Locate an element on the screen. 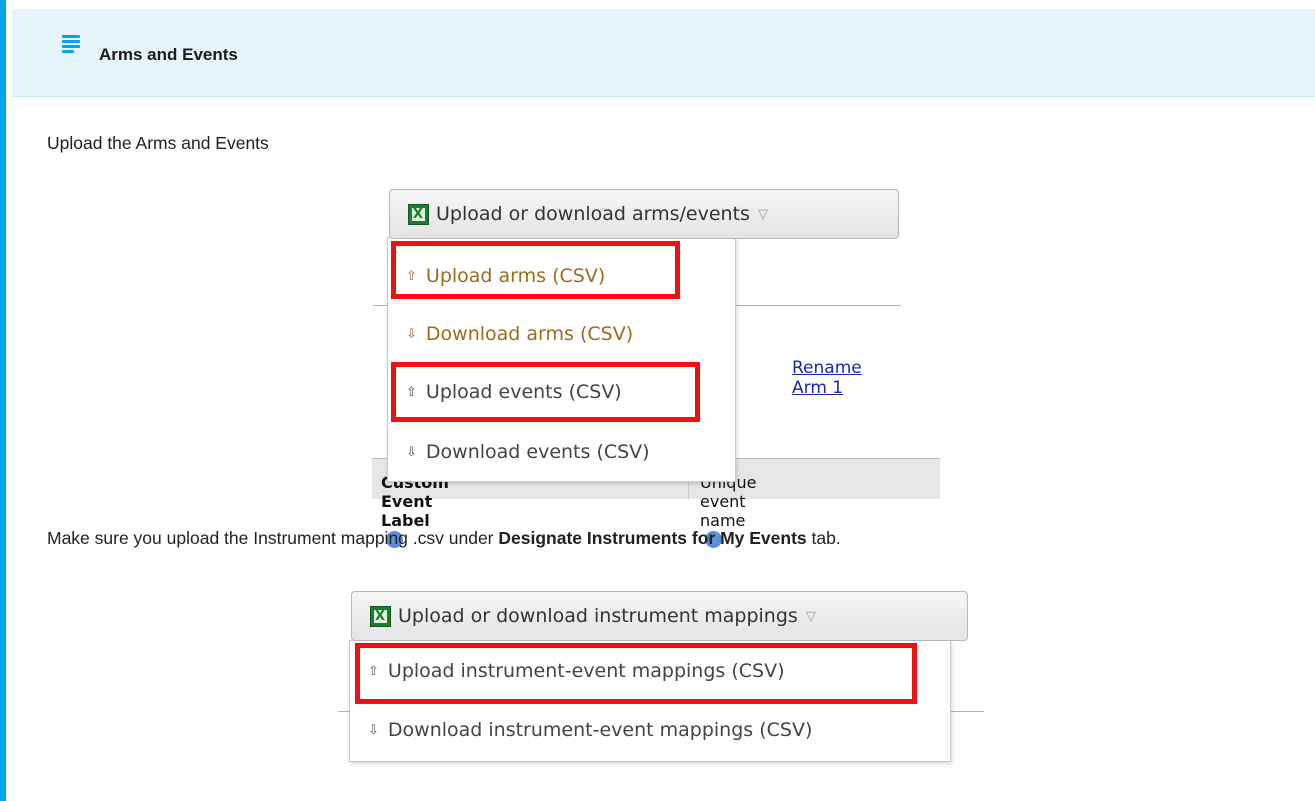 Image resolution: width=1315 pixels, height=801 pixels. upload-download-arms-events-button: Upload or download arms/events ▽ is located at coordinates (644, 214).